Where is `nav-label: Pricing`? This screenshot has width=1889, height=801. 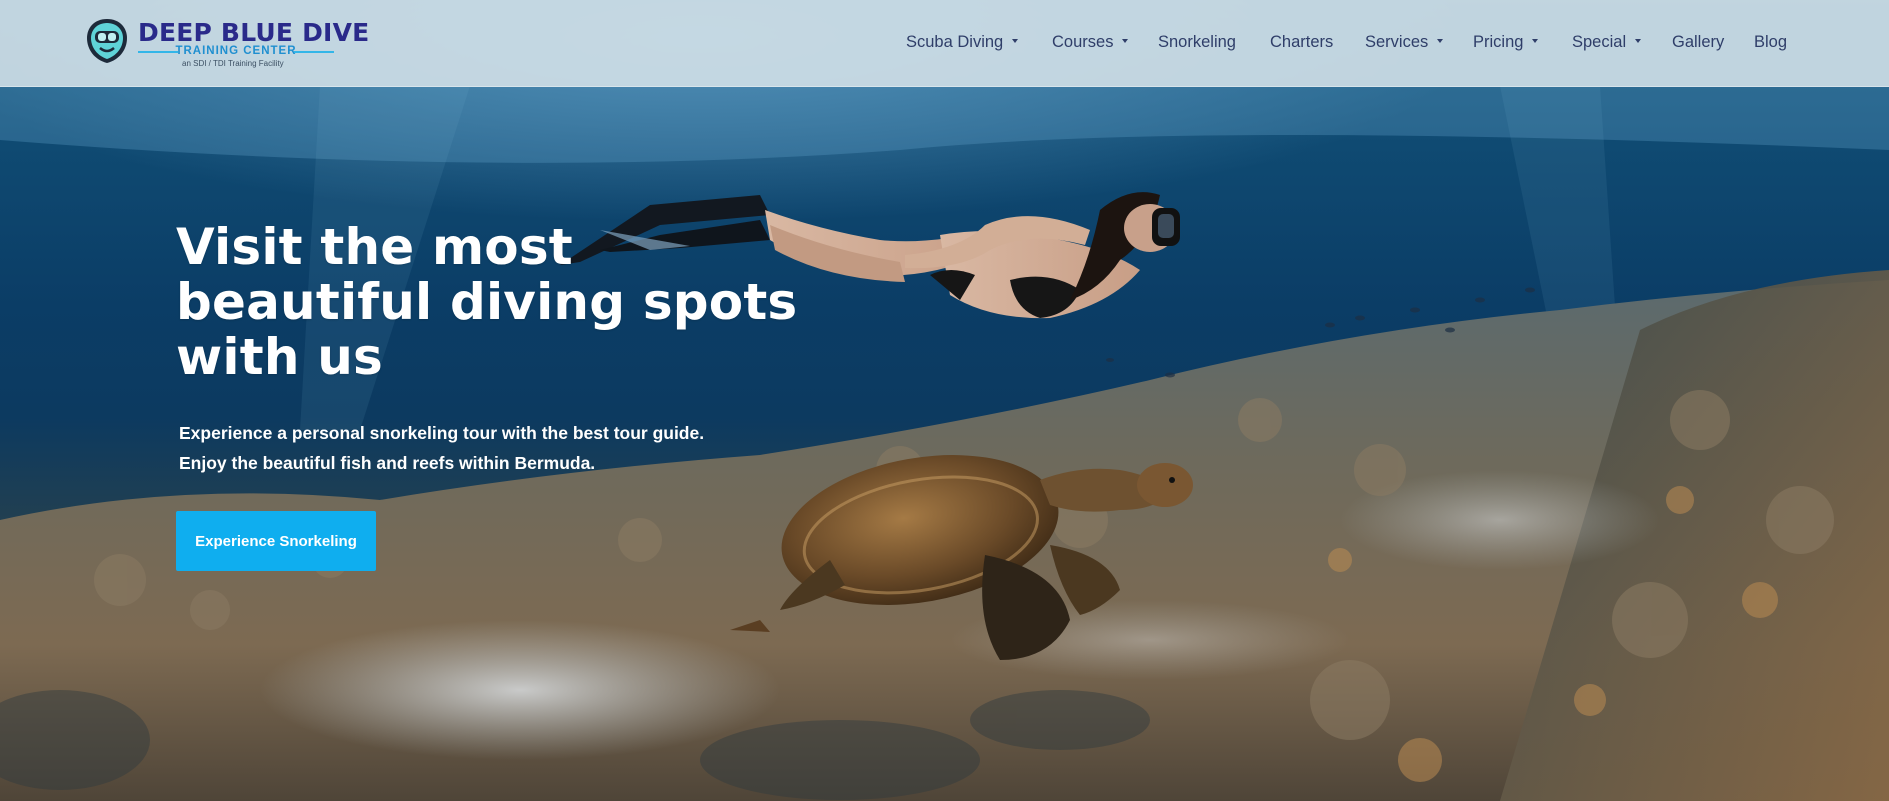 nav-label: Pricing is located at coordinates (1498, 42).